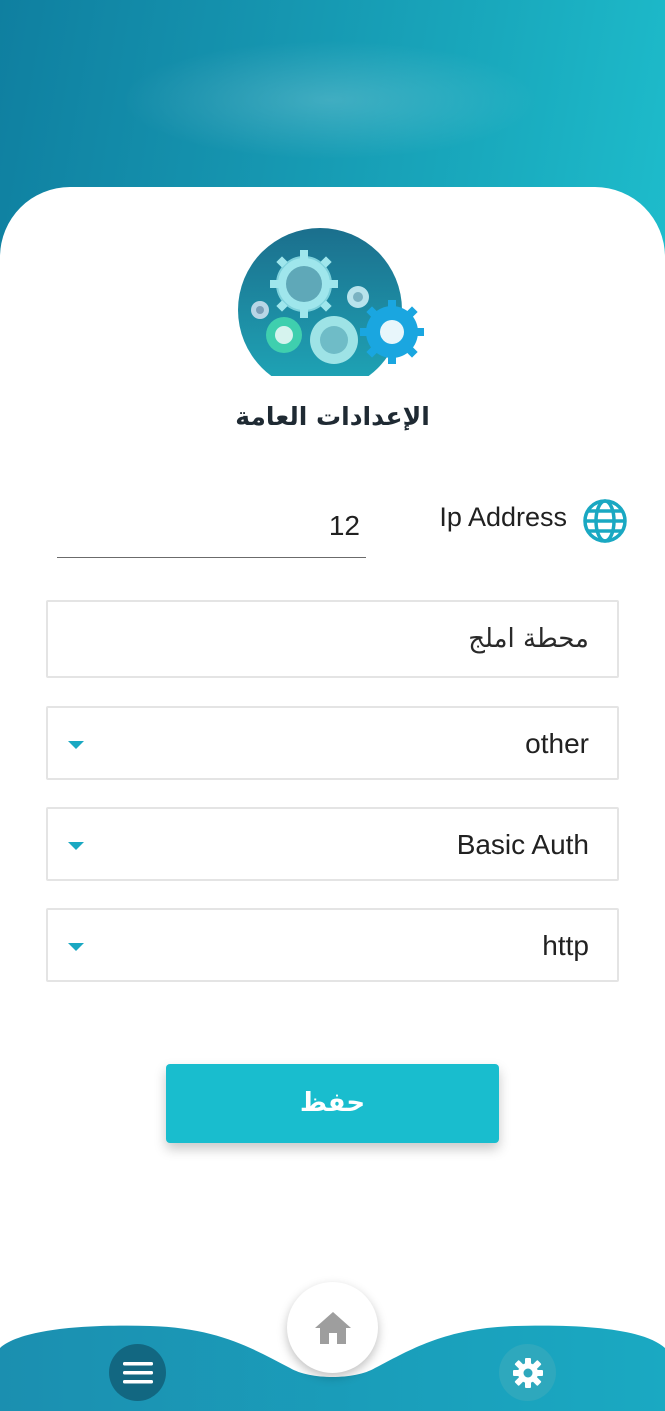 This screenshot has height=1411, width=665. What do you see at coordinates (332, 1103) in the screenshot?
I see `save-button: حفظ` at bounding box center [332, 1103].